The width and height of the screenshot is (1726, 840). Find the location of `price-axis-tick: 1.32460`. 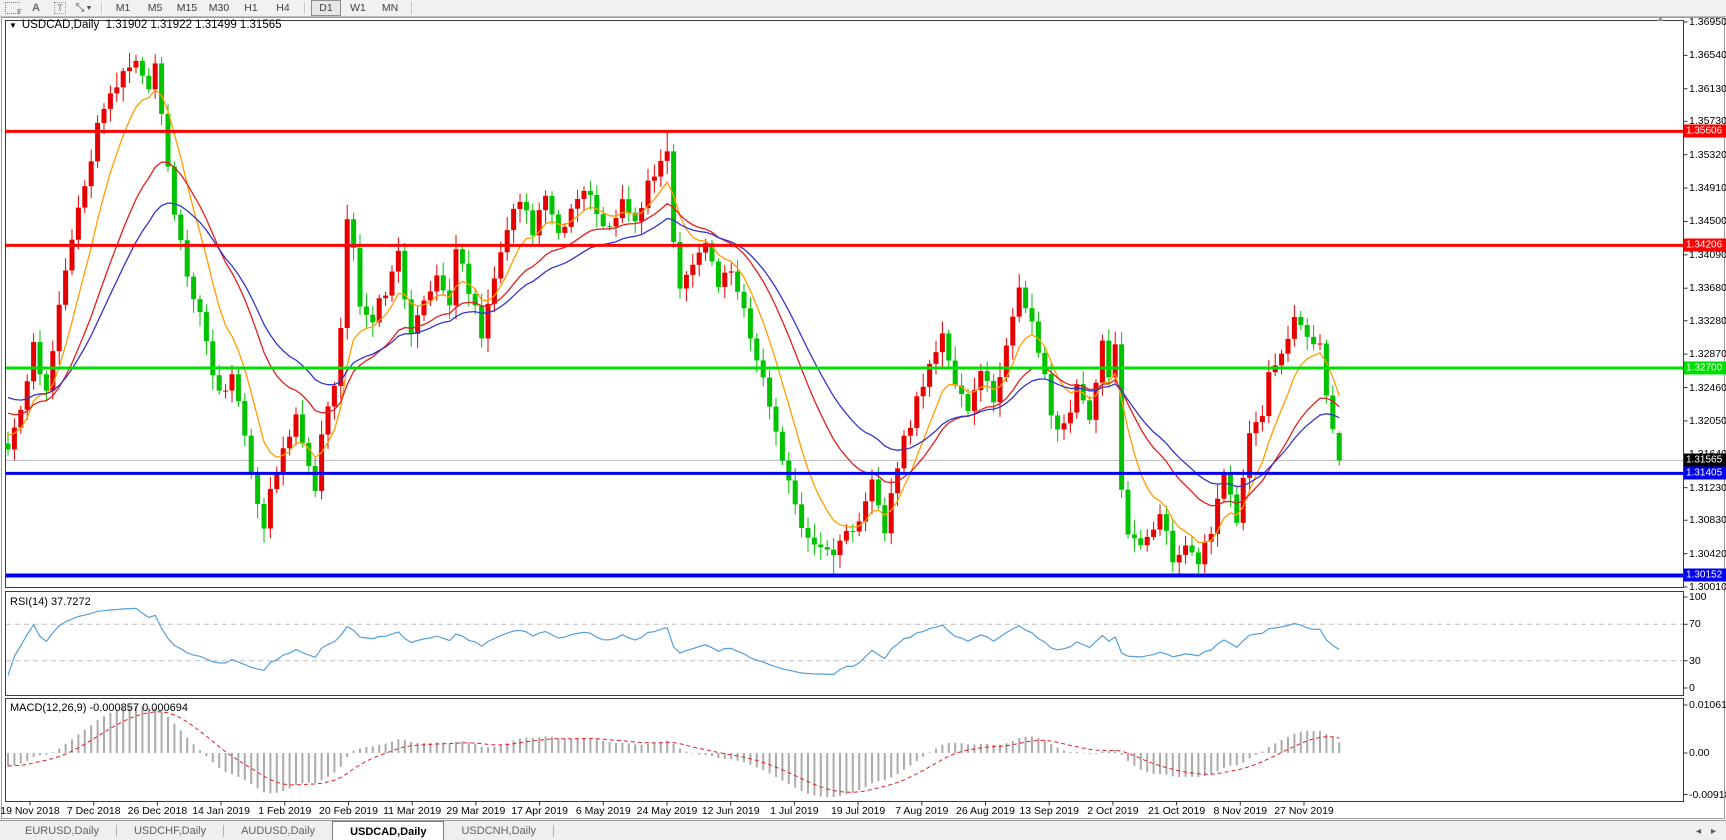

price-axis-tick: 1.32460 is located at coordinates (1707, 387).